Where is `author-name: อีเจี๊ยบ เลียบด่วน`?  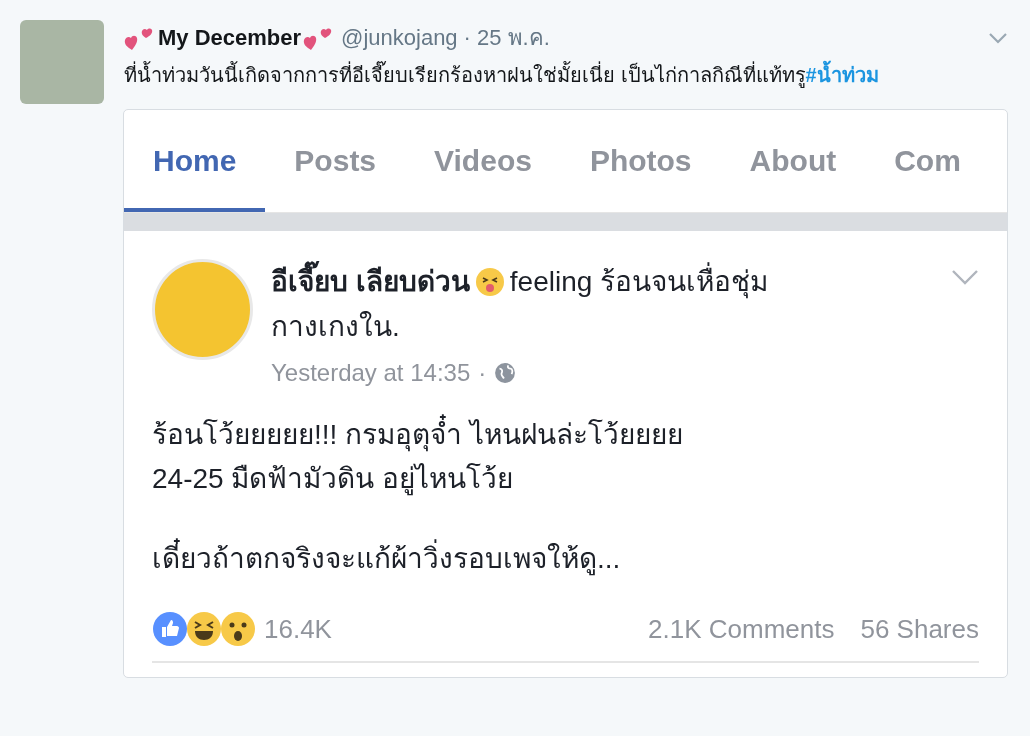 author-name: อีเจี๊ยบ เลียบด่วน is located at coordinates (370, 282).